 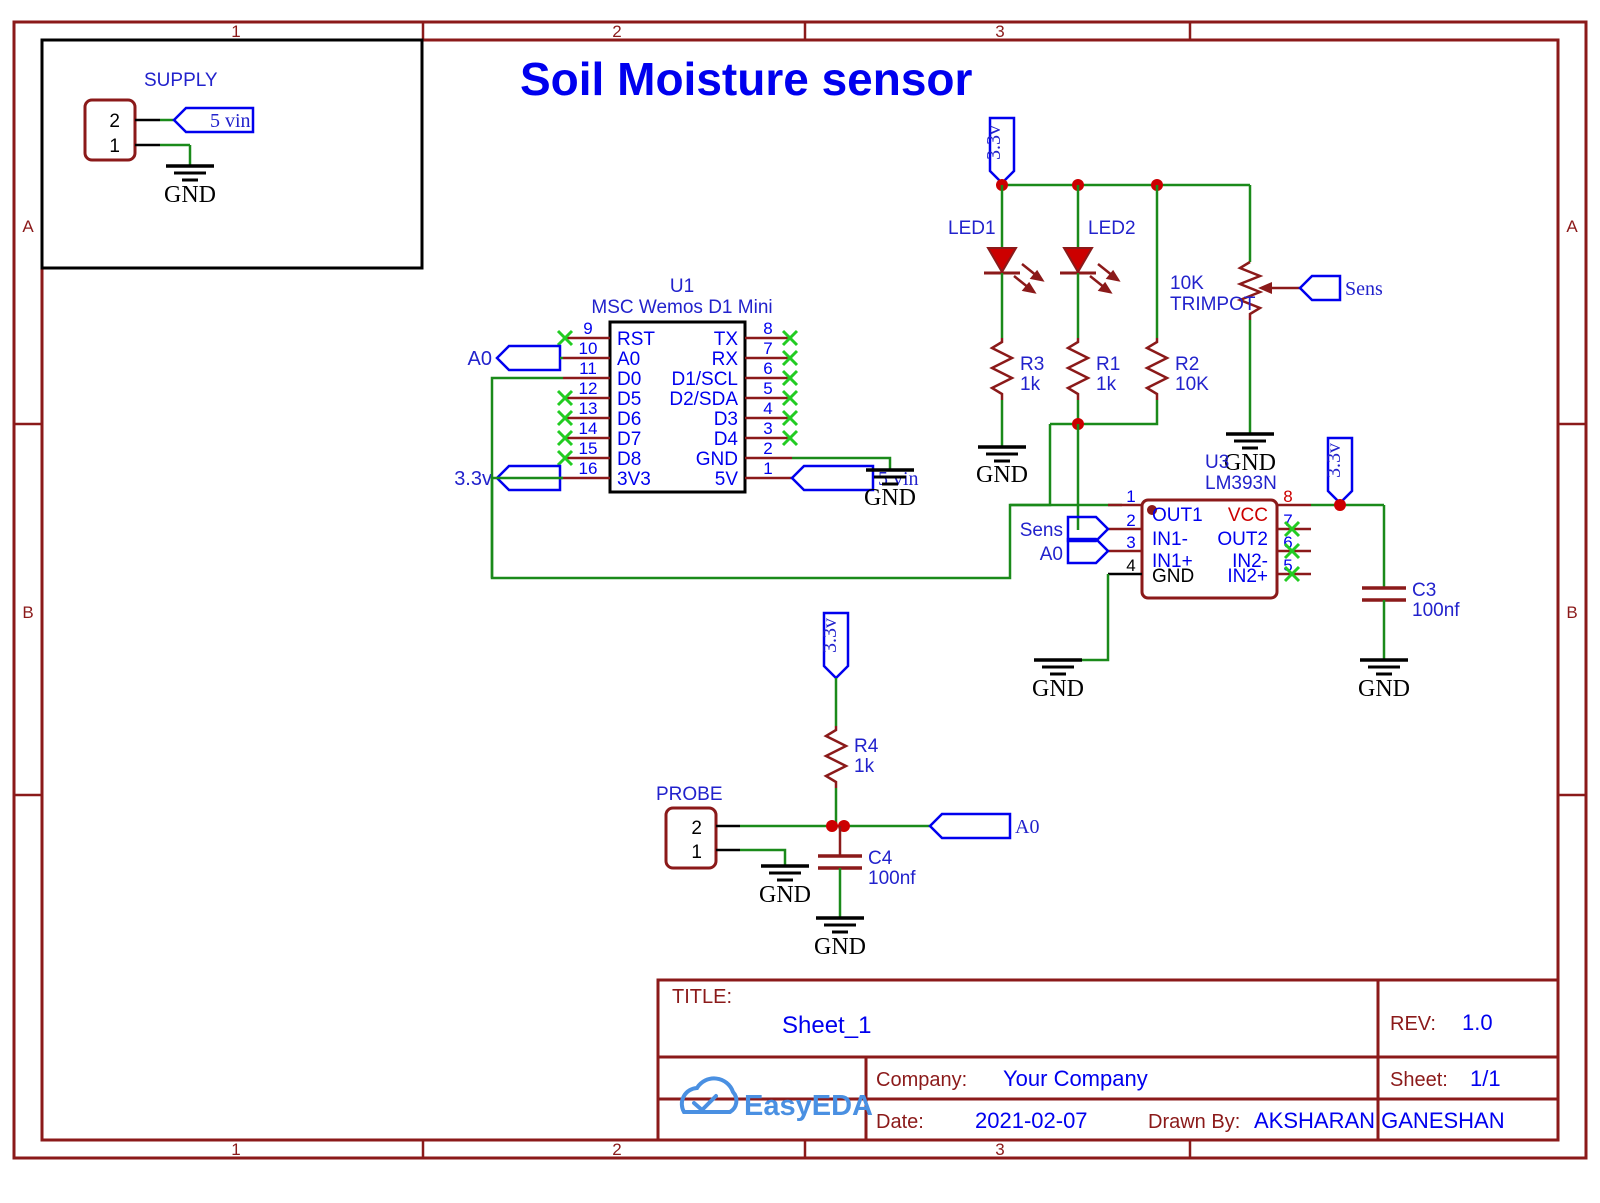 I want to click on r3-gnd-symbol, so click(x=1002, y=454).